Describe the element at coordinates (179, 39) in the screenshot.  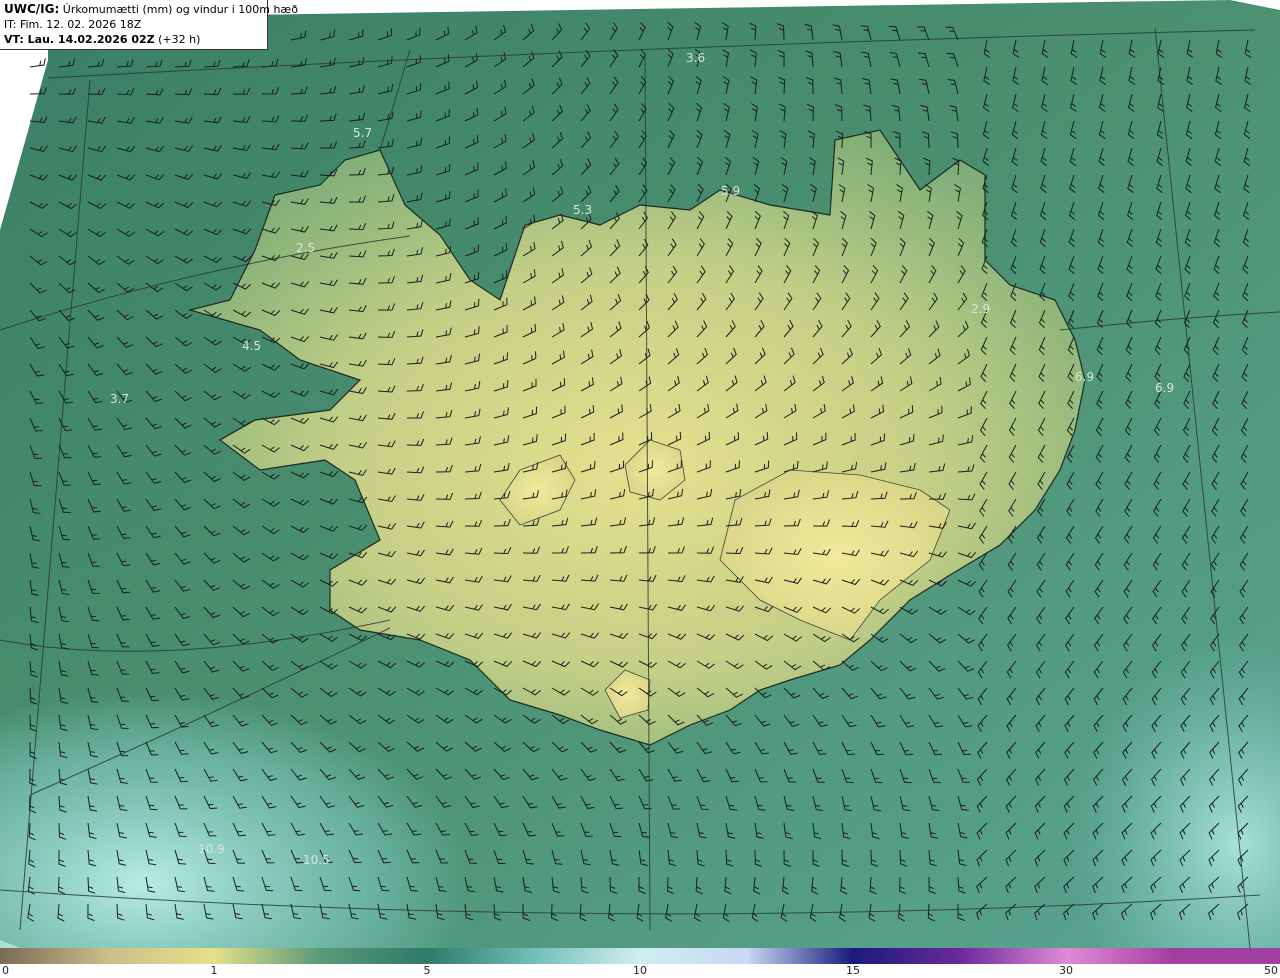
I see `lead-time: (+32 h)` at that location.